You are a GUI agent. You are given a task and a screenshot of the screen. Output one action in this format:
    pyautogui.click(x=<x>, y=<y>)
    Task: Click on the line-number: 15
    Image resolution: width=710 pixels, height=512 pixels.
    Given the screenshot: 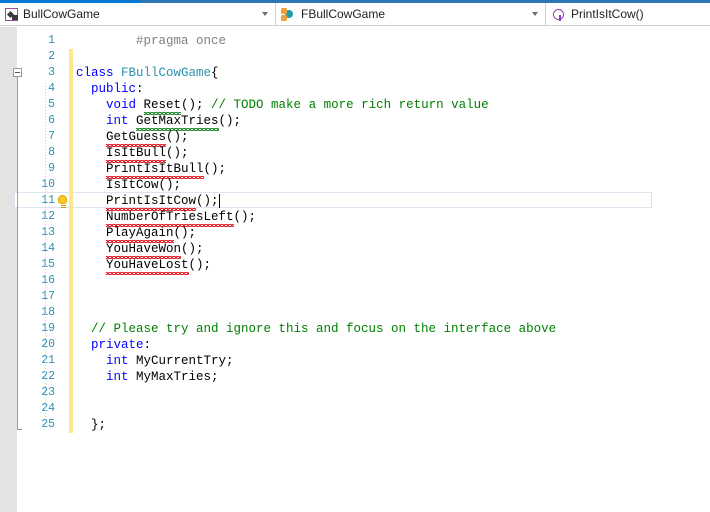 What is the action you would take?
    pyautogui.click(x=48, y=264)
    